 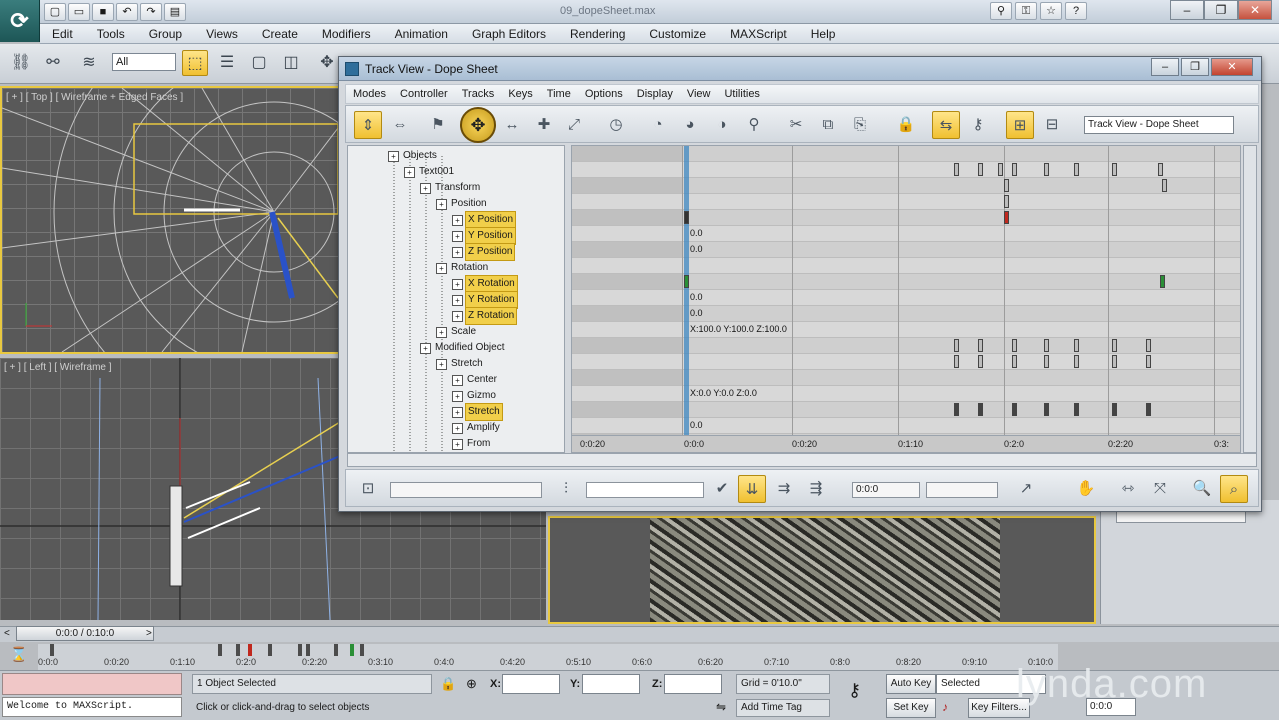 What do you see at coordinates (911, 708) in the screenshot?
I see `set-key-button: Set Key` at bounding box center [911, 708].